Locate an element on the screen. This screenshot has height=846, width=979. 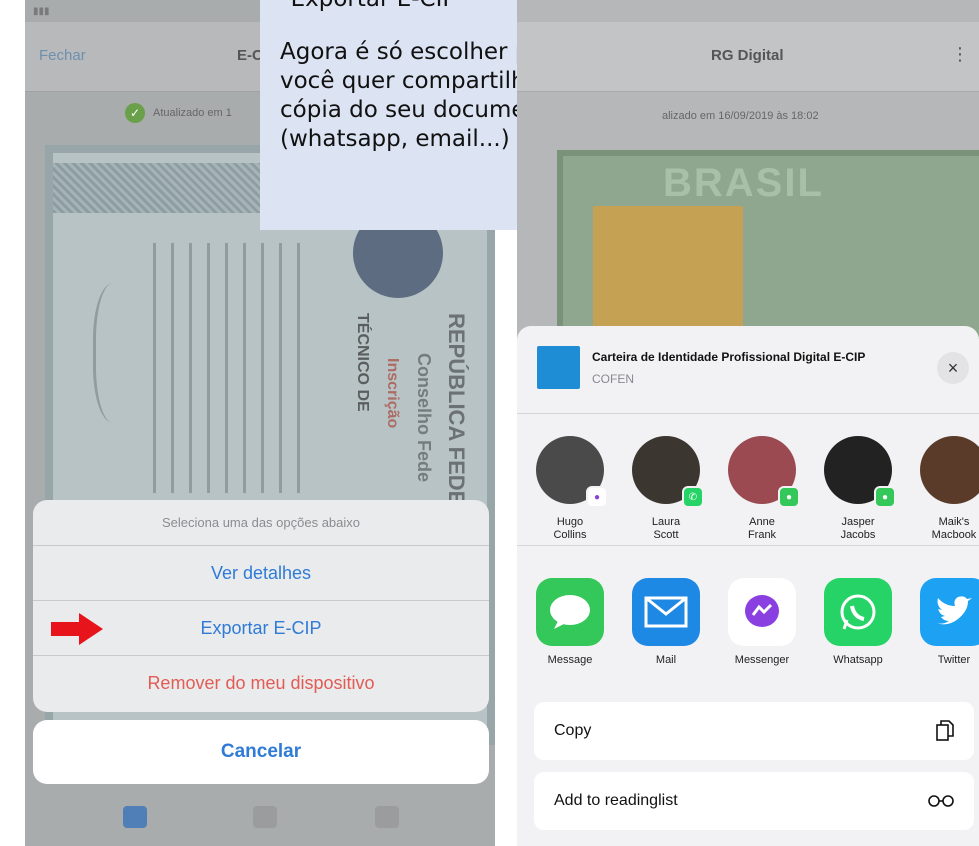
document-conselho: Conselho Fede is located at coordinates (424, 418).